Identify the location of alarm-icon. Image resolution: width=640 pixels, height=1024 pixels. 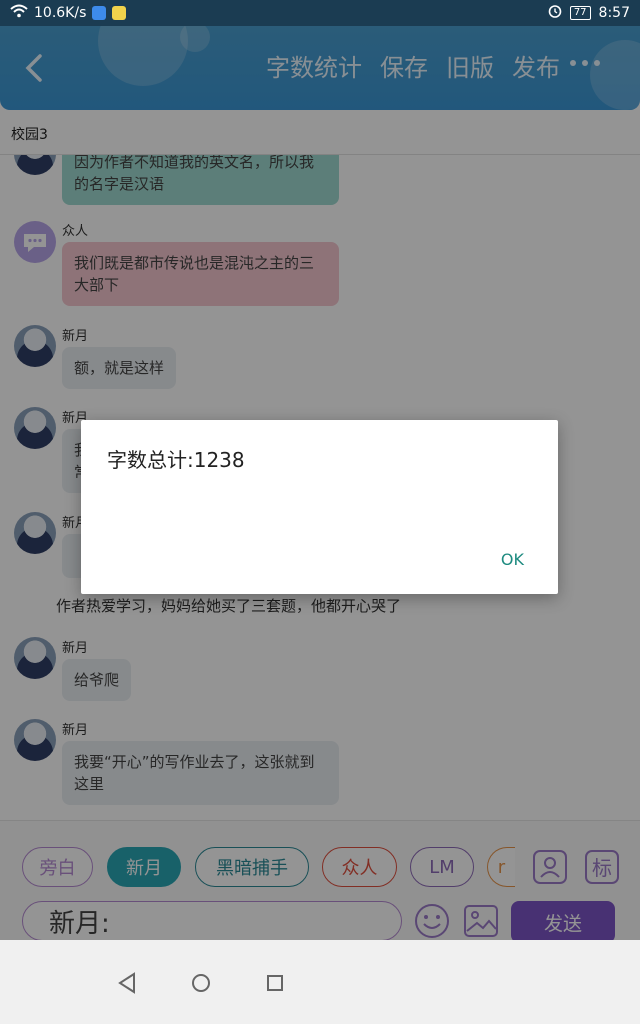
(555, 13).